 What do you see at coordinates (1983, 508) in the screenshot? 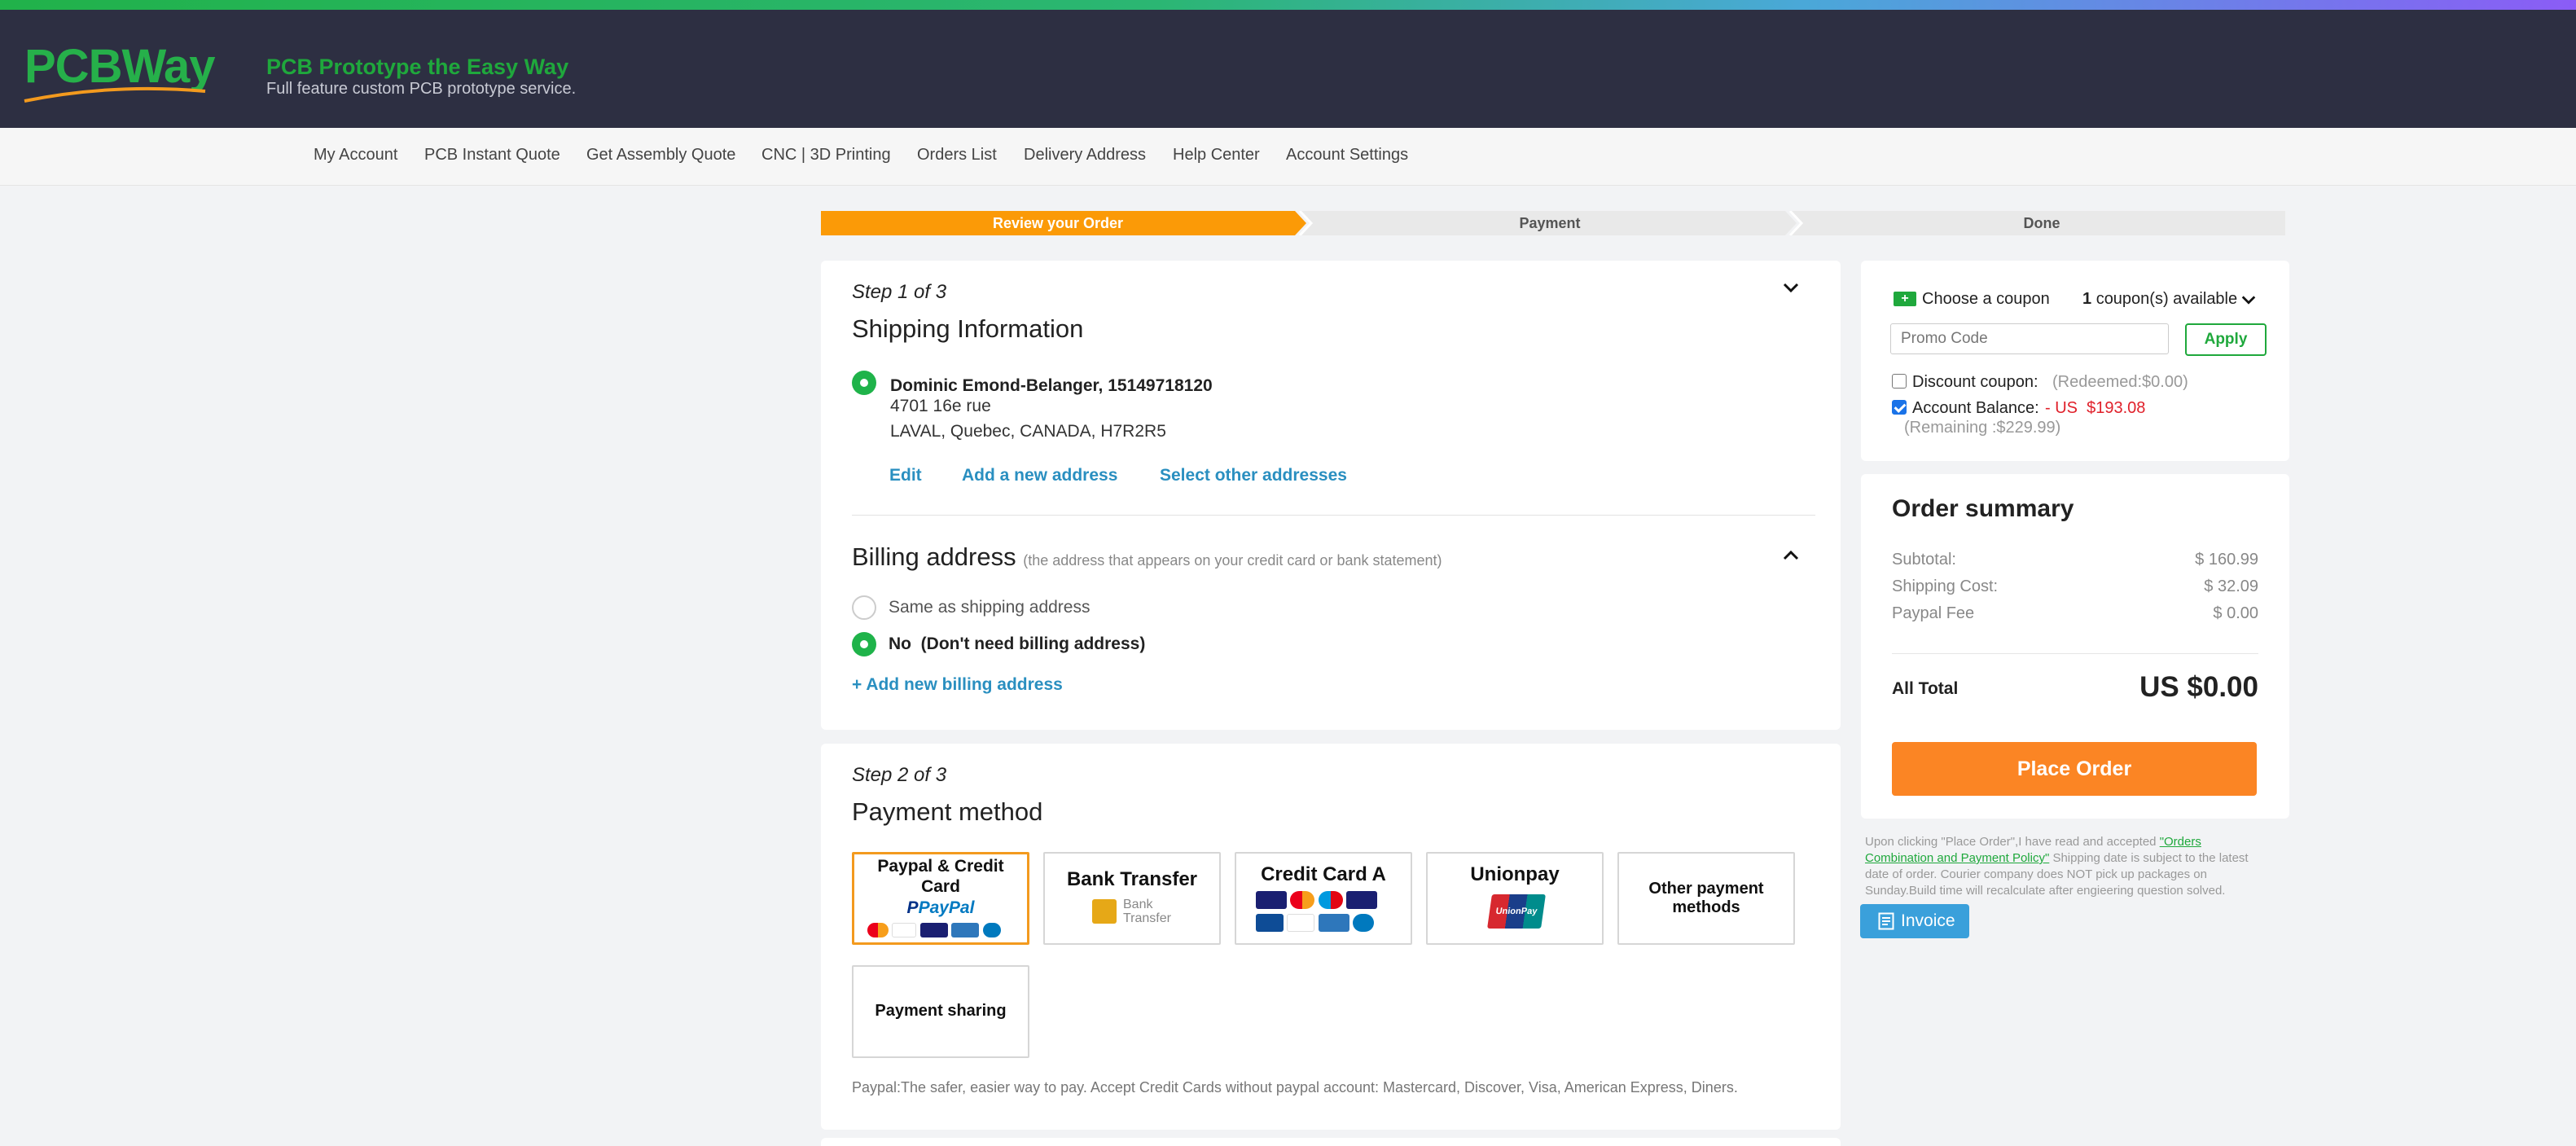
I see `order-summary-title: Order summary` at bounding box center [1983, 508].